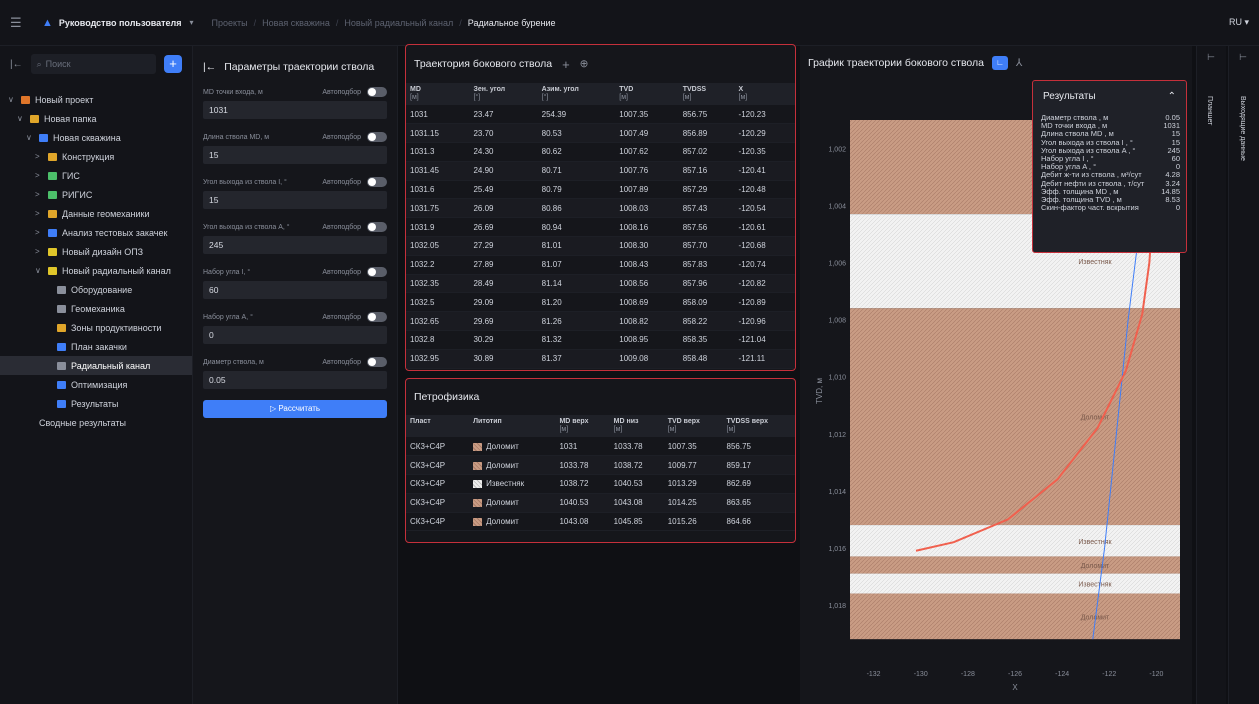  I want to click on table-row: 1032.5 29.09 81.20 1008.69 858.09 -120.89, so click(600, 302).